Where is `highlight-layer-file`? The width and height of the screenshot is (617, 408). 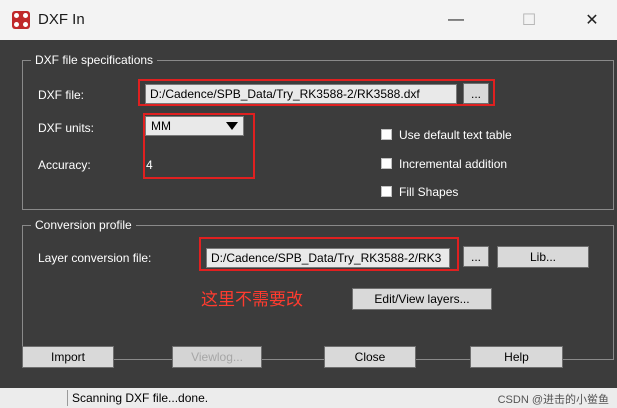
highlight-layer-file is located at coordinates (329, 254).